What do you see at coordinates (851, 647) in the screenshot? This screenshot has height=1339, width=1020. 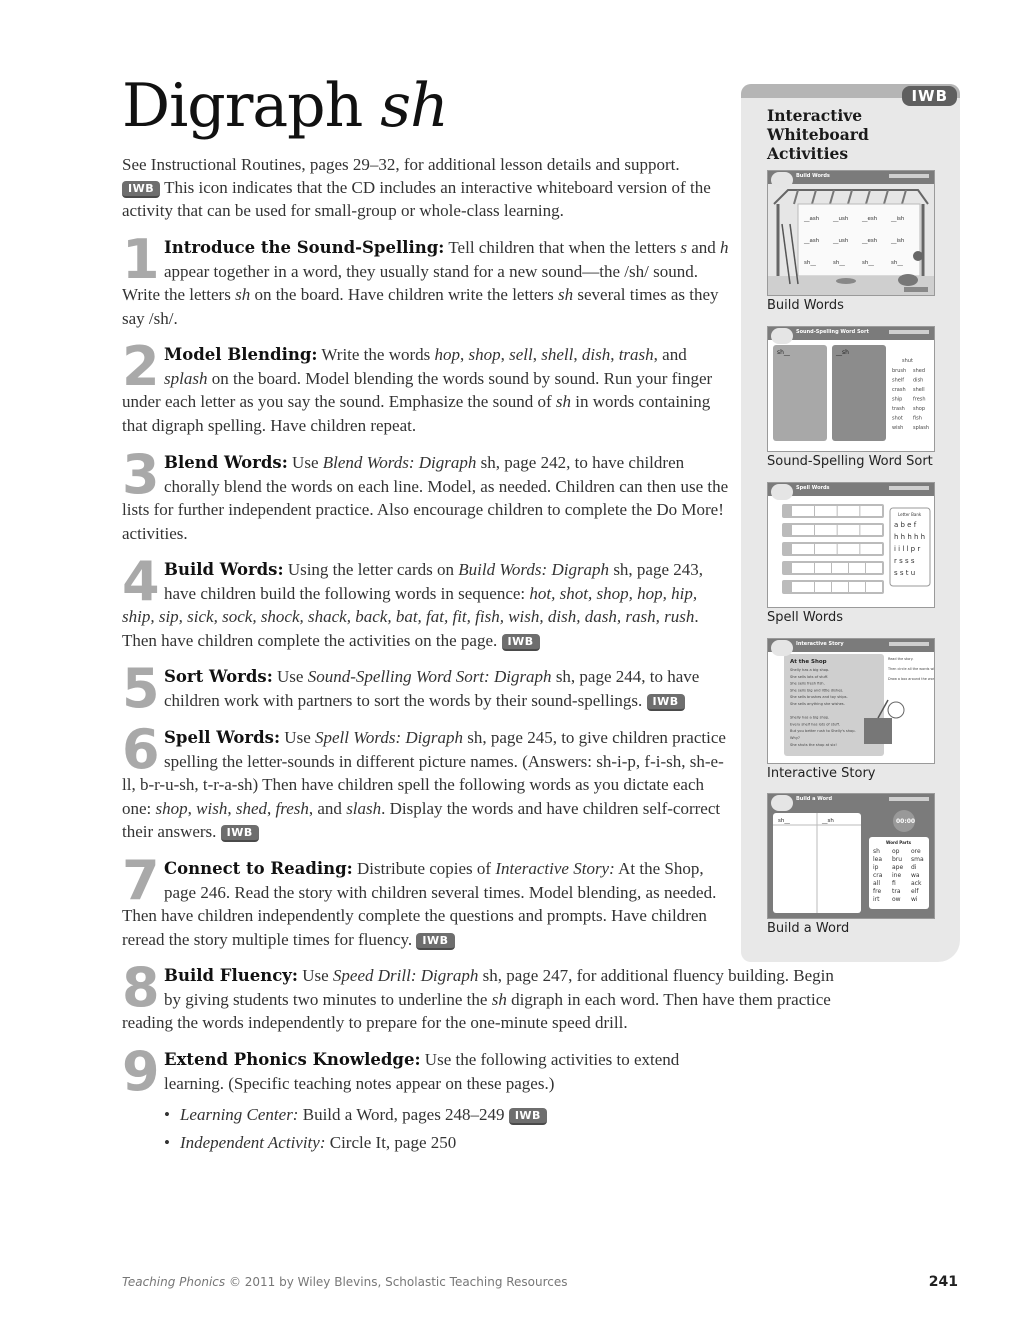 I see `thumb-header: Interactive Story` at bounding box center [851, 647].